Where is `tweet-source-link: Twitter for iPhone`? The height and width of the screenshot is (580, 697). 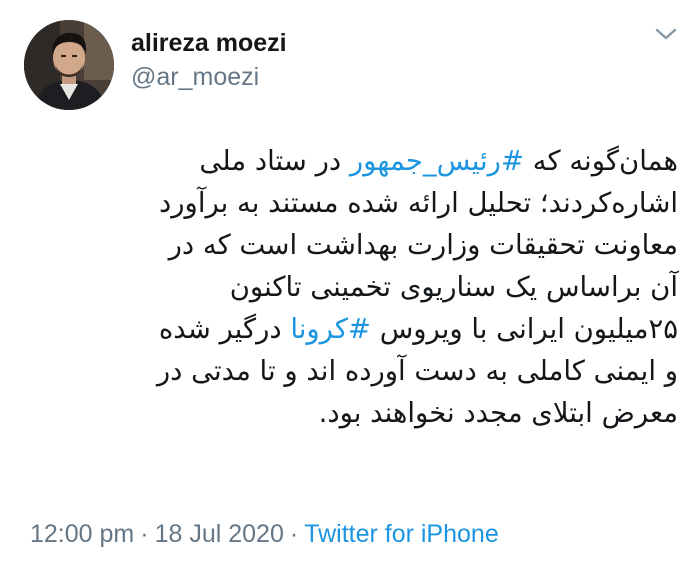
tweet-source-link: Twitter for iPhone is located at coordinates (401, 534).